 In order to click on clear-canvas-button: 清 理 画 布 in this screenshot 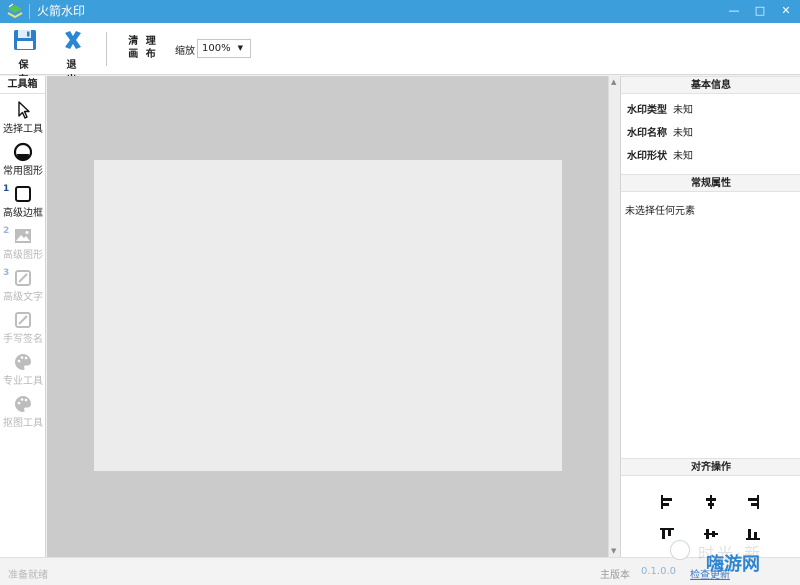, I will do `click(143, 56)`.